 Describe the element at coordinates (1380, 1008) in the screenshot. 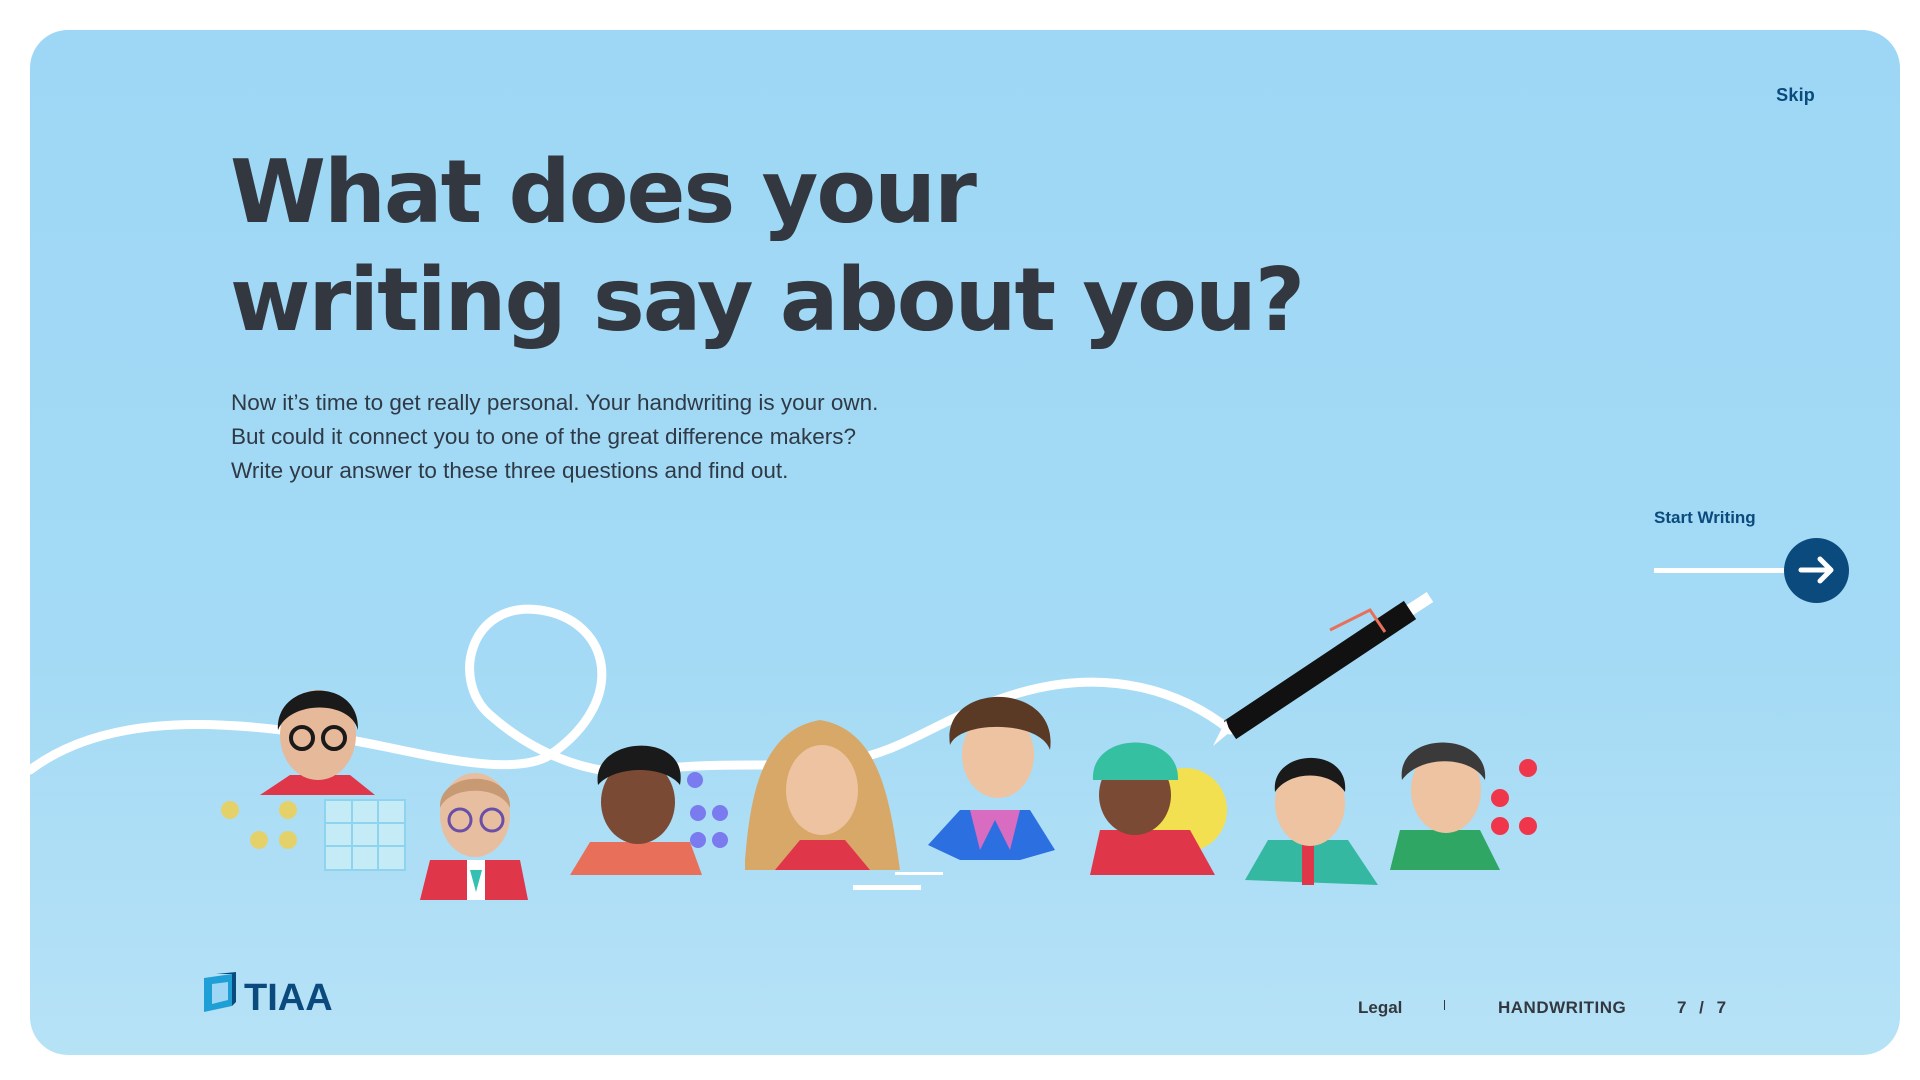

I see `legal-link: Legal` at that location.